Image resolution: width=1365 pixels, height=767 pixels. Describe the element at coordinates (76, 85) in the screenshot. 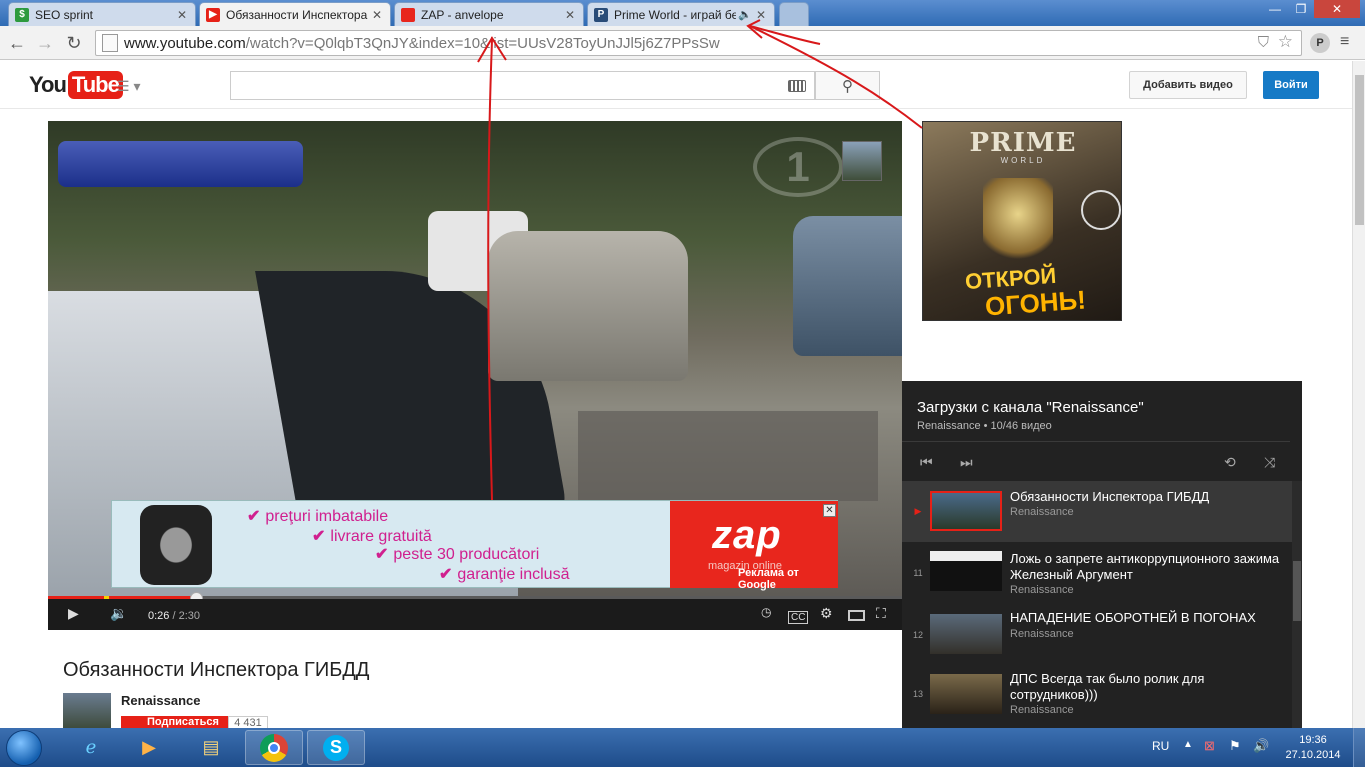

I see `youtube-logo: You Tube` at that location.